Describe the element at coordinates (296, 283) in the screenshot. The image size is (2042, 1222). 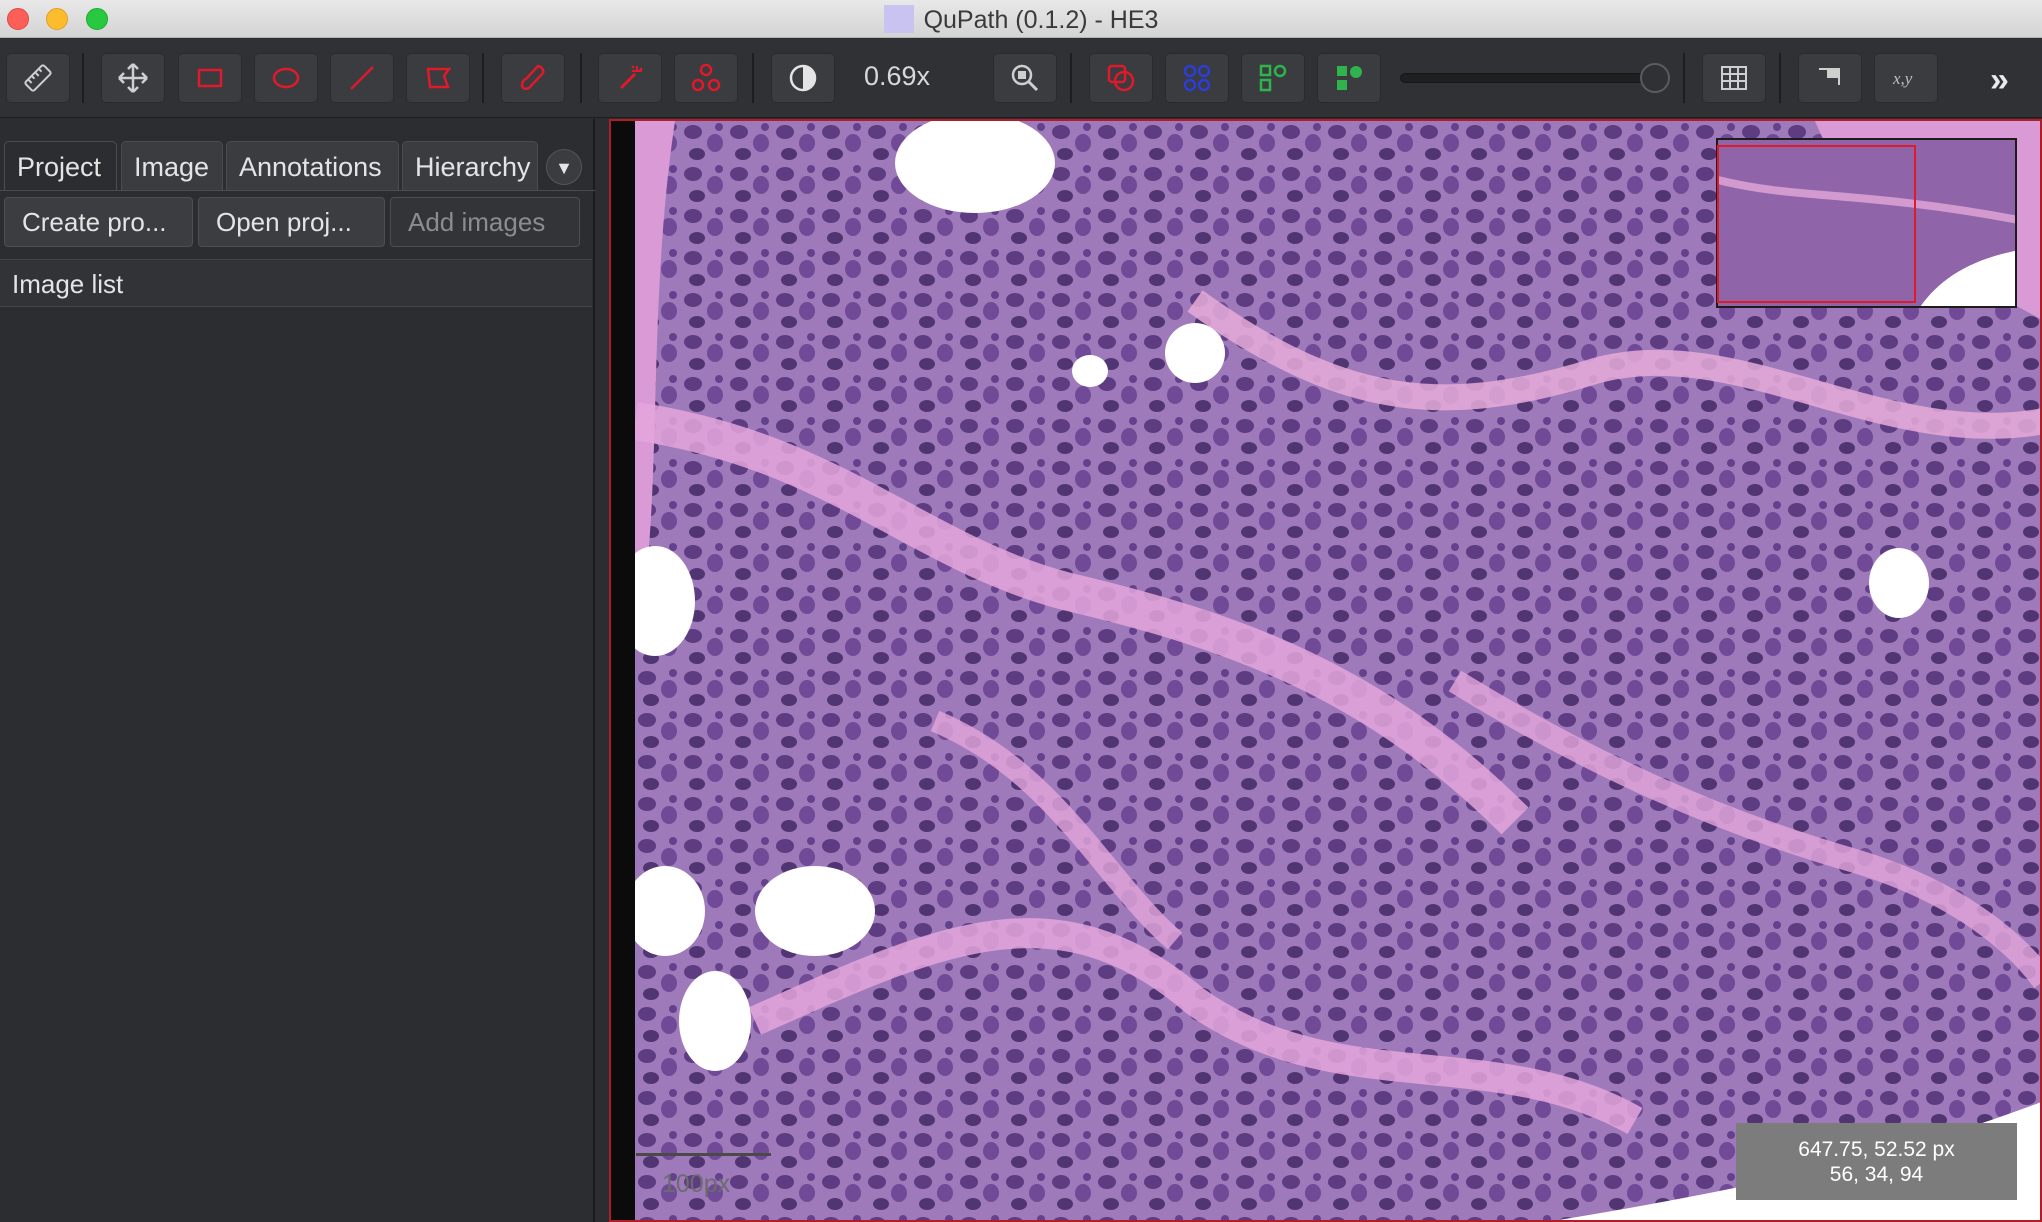
I see `image-list-header: Image list` at that location.